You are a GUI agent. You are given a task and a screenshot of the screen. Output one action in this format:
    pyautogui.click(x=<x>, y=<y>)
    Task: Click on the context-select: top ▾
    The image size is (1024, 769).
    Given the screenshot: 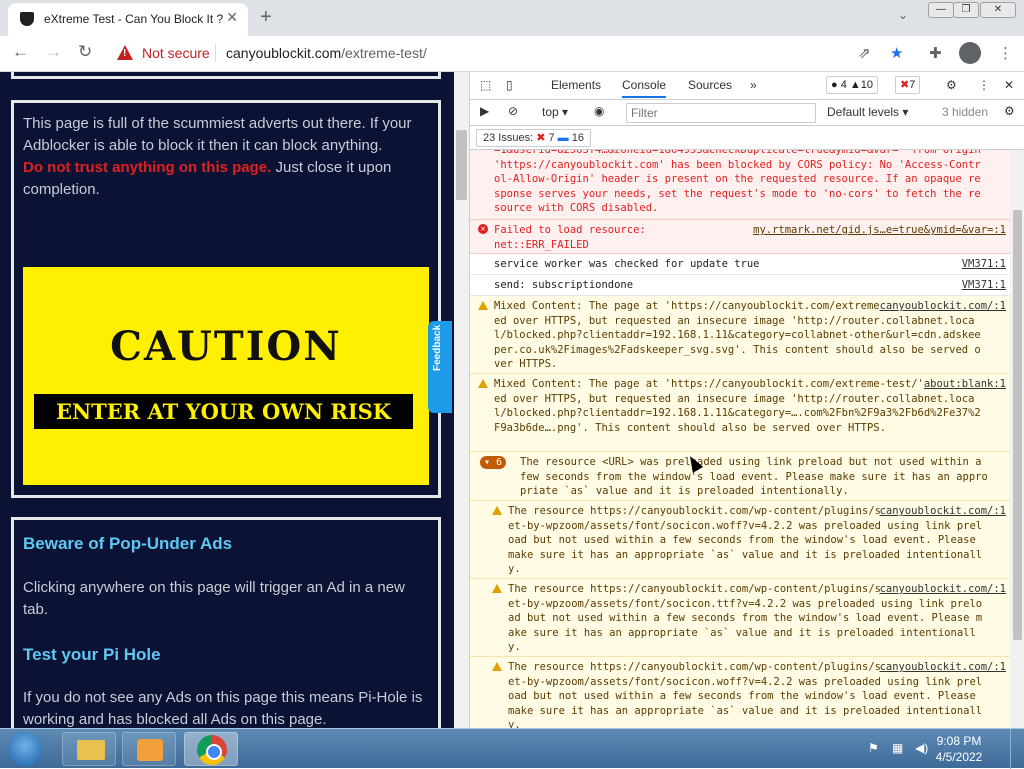 What is the action you would take?
    pyautogui.click(x=555, y=112)
    